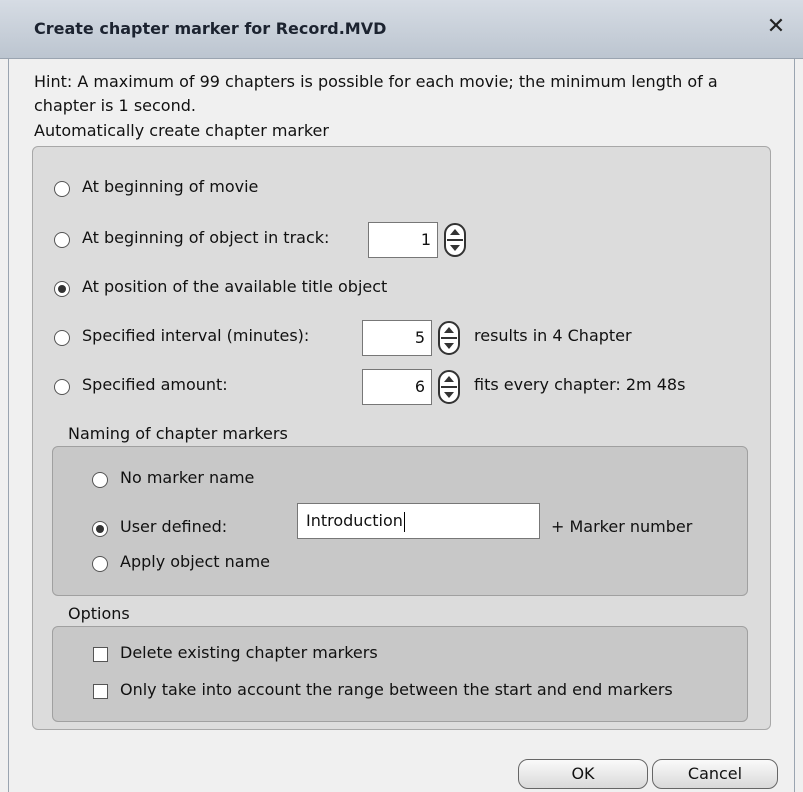 This screenshot has width=803, height=792. Describe the element at coordinates (455, 240) in the screenshot. I see `object-track-spinner-icon` at that location.